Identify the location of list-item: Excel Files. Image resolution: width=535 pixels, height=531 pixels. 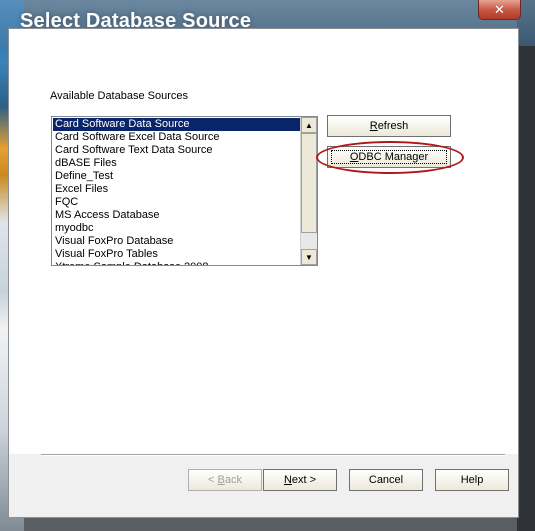
(176, 189).